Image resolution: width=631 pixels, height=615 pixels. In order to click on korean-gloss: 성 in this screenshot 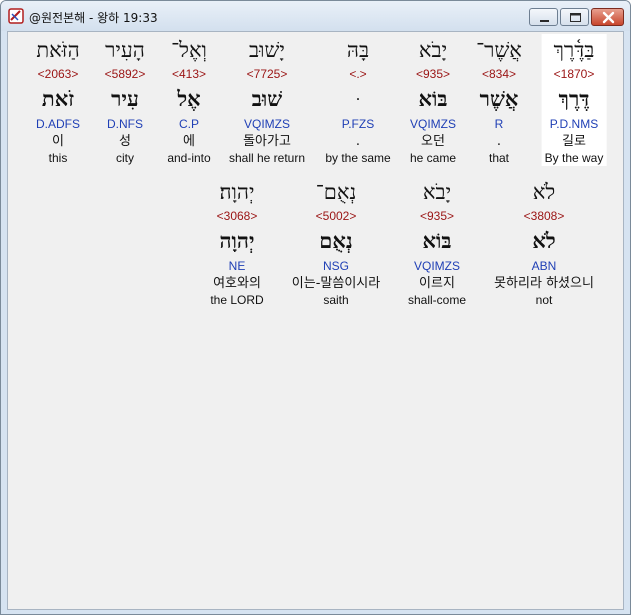, I will do `click(125, 141)`.